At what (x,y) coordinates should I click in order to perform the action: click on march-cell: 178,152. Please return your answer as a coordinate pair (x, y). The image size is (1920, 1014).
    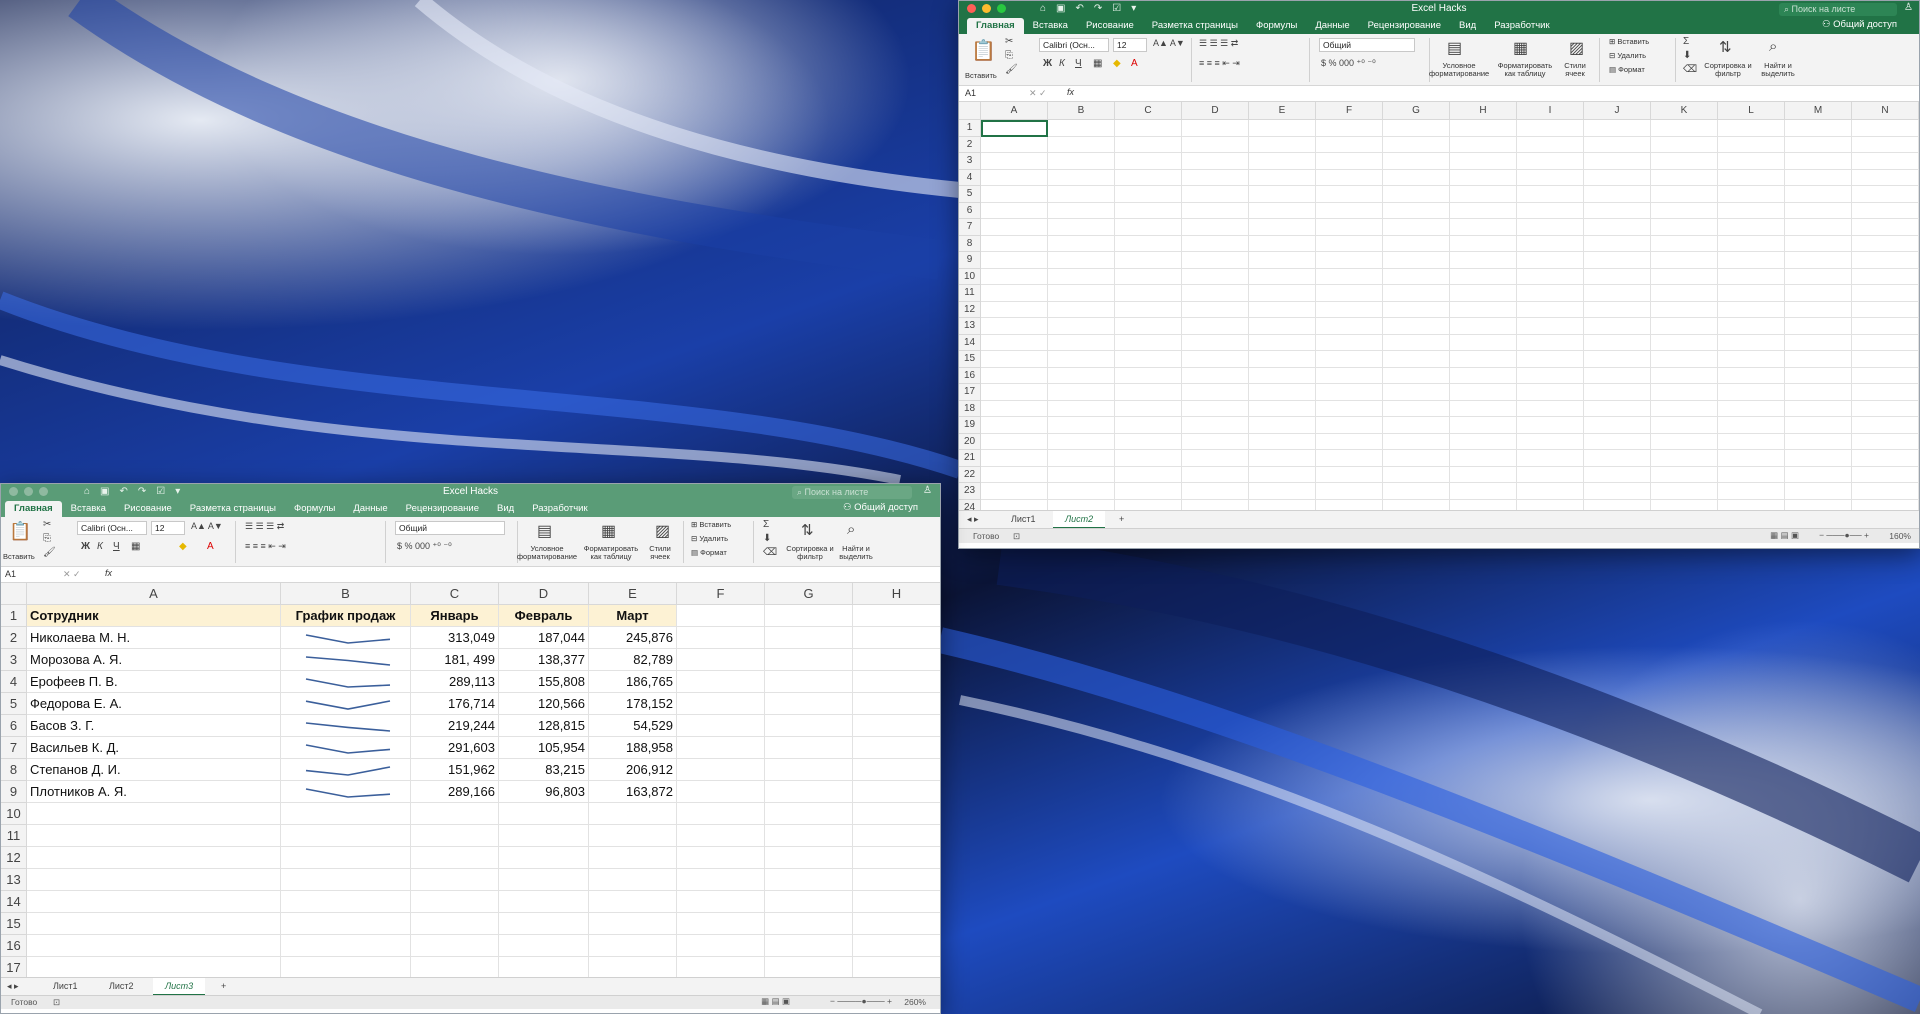
    Looking at the image, I should click on (633, 704).